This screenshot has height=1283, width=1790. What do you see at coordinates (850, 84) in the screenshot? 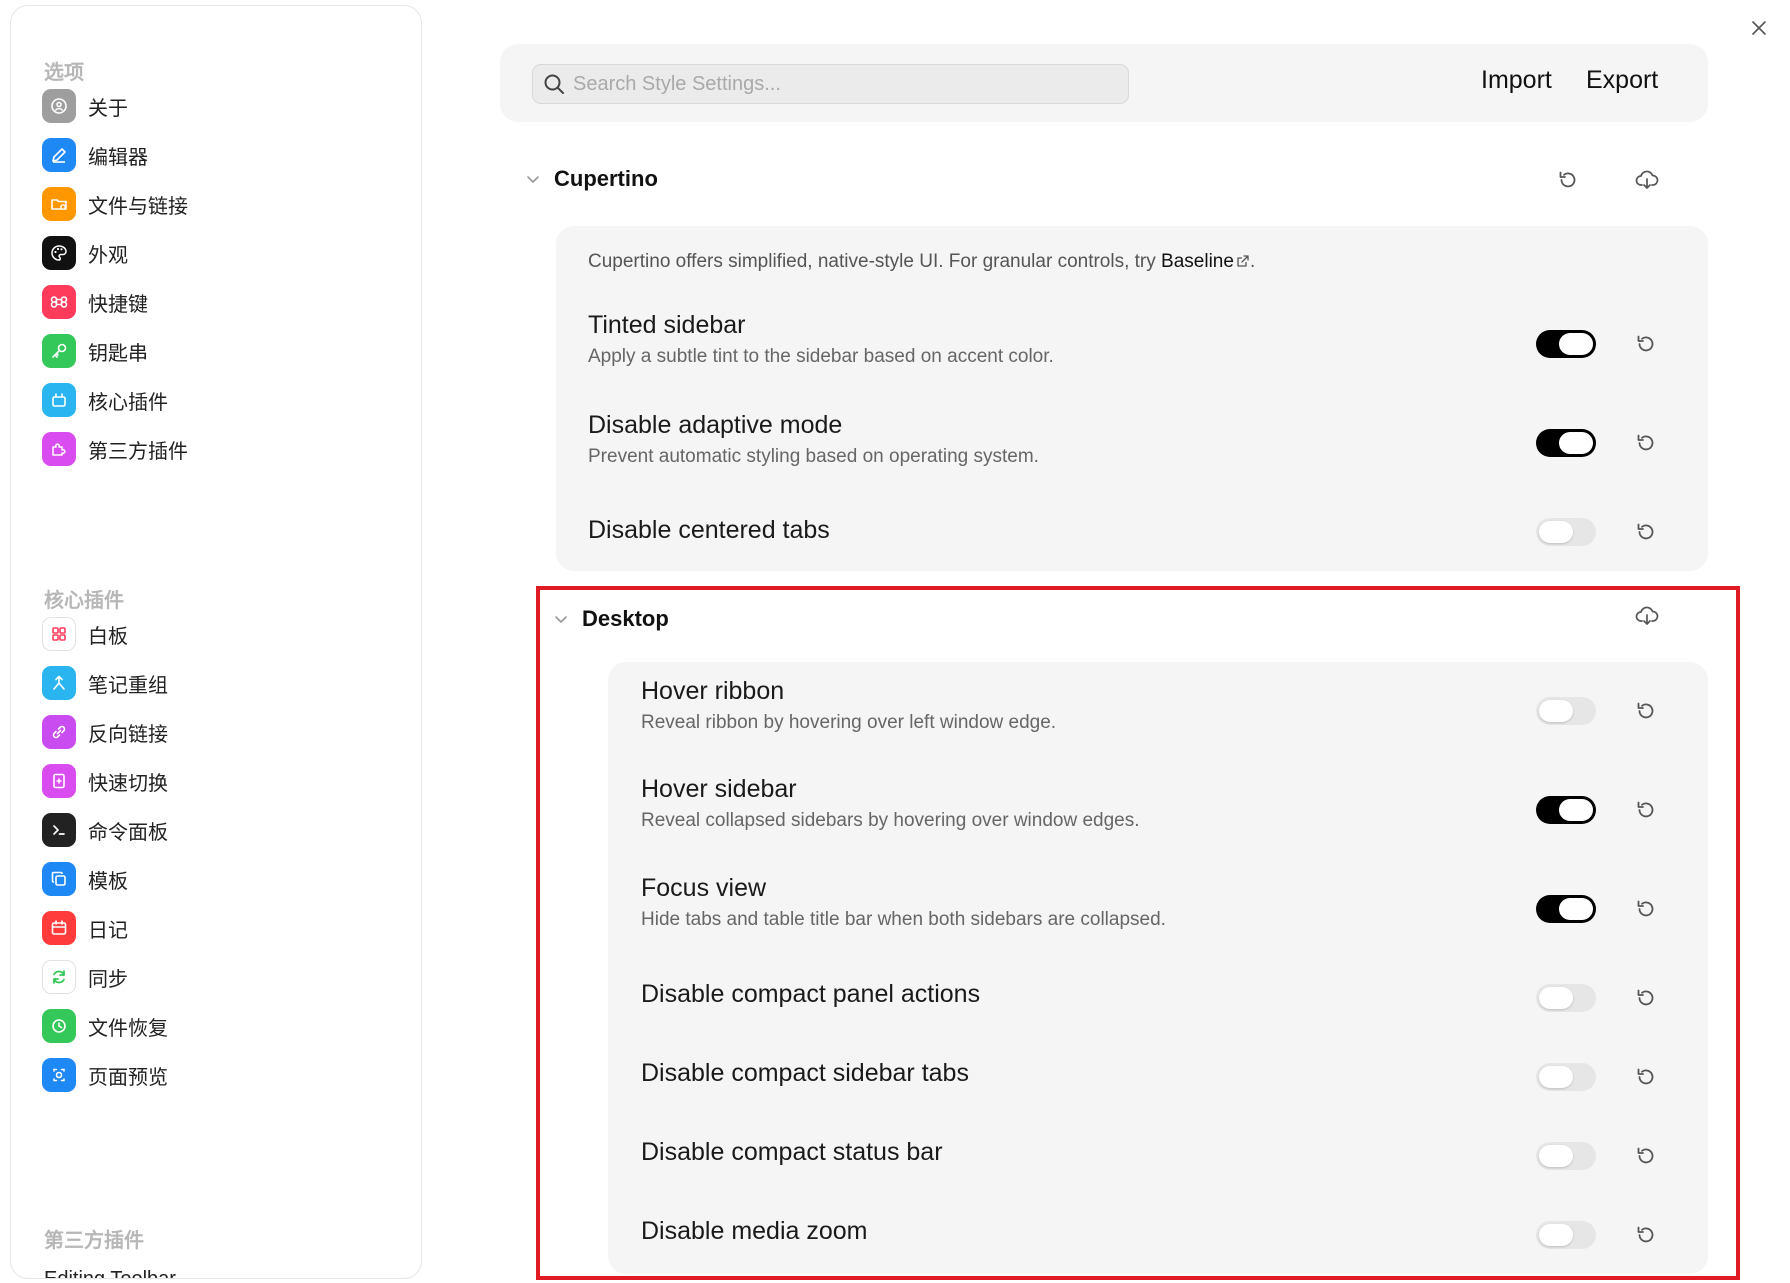
I see `search-input` at bounding box center [850, 84].